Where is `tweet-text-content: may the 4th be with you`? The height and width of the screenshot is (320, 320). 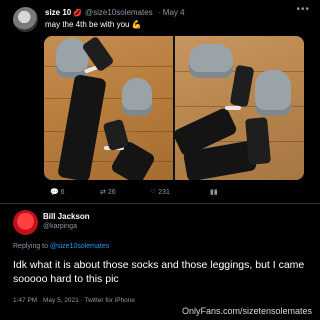 tweet-text-content: may the 4th be with you is located at coordinates (87, 24).